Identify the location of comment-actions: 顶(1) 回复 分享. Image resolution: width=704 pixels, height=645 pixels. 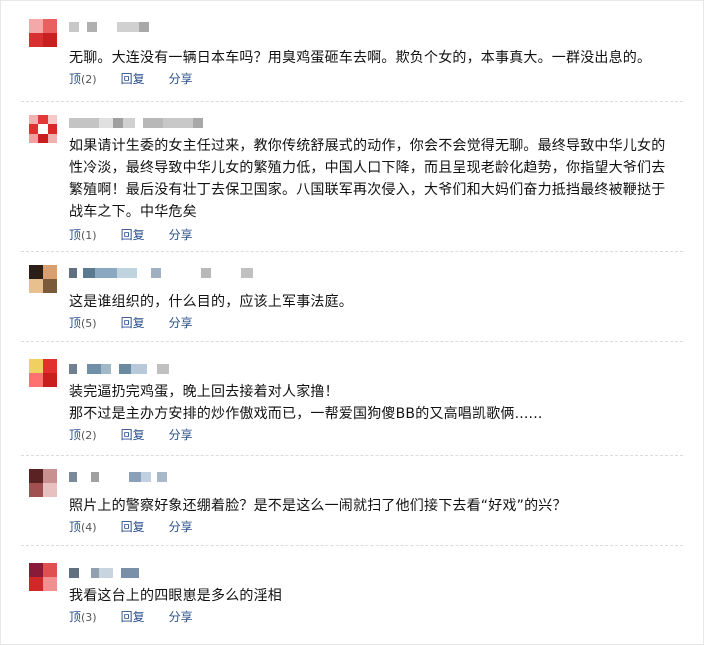
(131, 234).